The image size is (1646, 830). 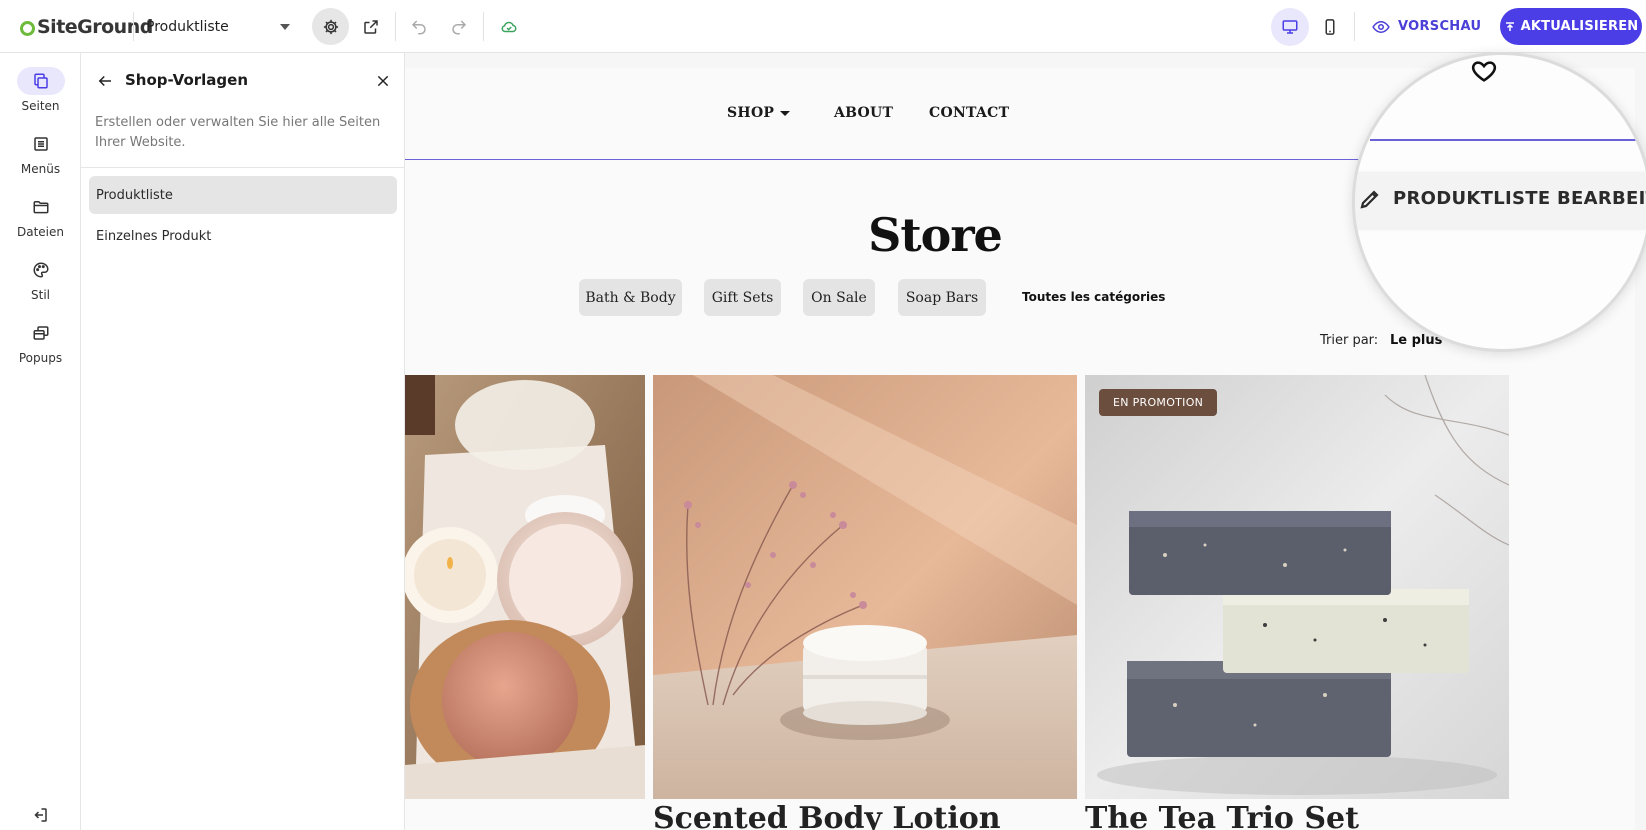 What do you see at coordinates (1369, 199) in the screenshot?
I see `pencil-icon` at bounding box center [1369, 199].